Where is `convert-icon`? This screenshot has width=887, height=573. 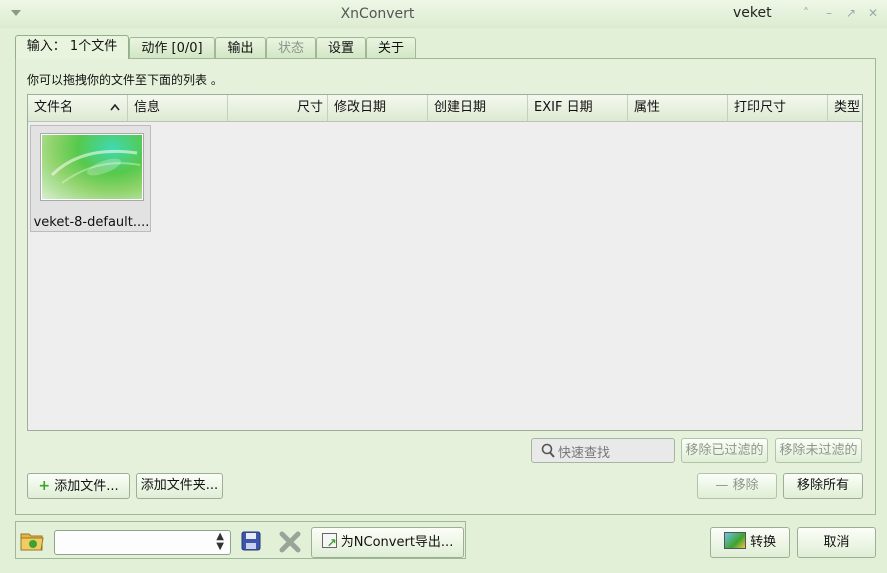
convert-icon is located at coordinates (734, 540).